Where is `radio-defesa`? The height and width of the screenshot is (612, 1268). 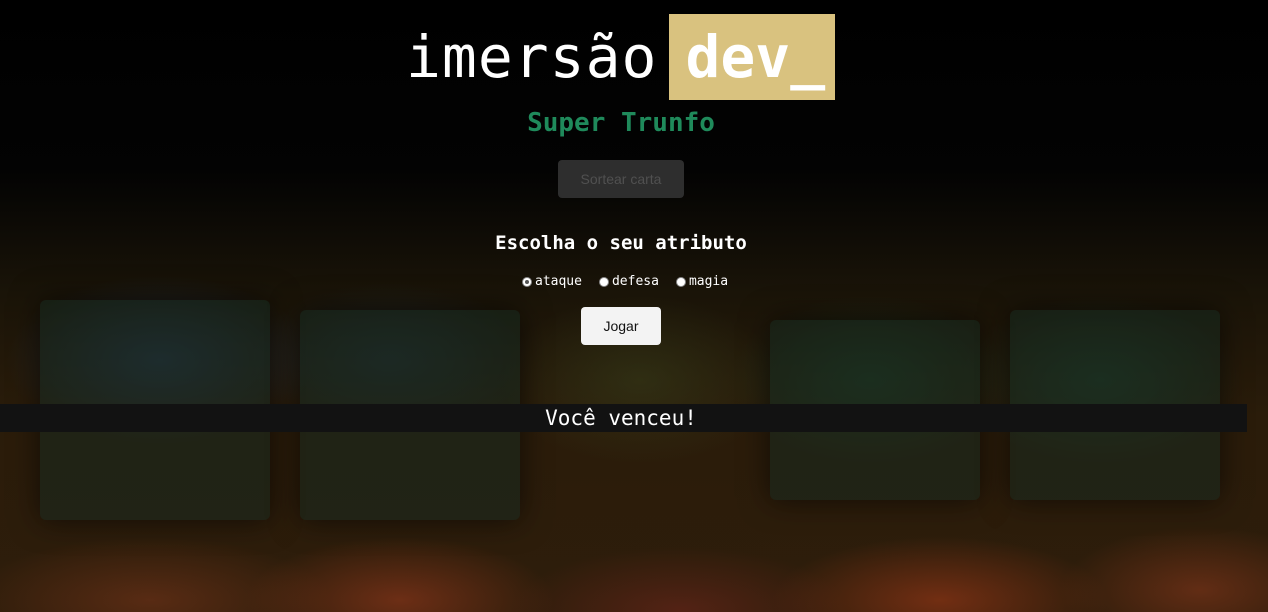 radio-defesa is located at coordinates (603, 281).